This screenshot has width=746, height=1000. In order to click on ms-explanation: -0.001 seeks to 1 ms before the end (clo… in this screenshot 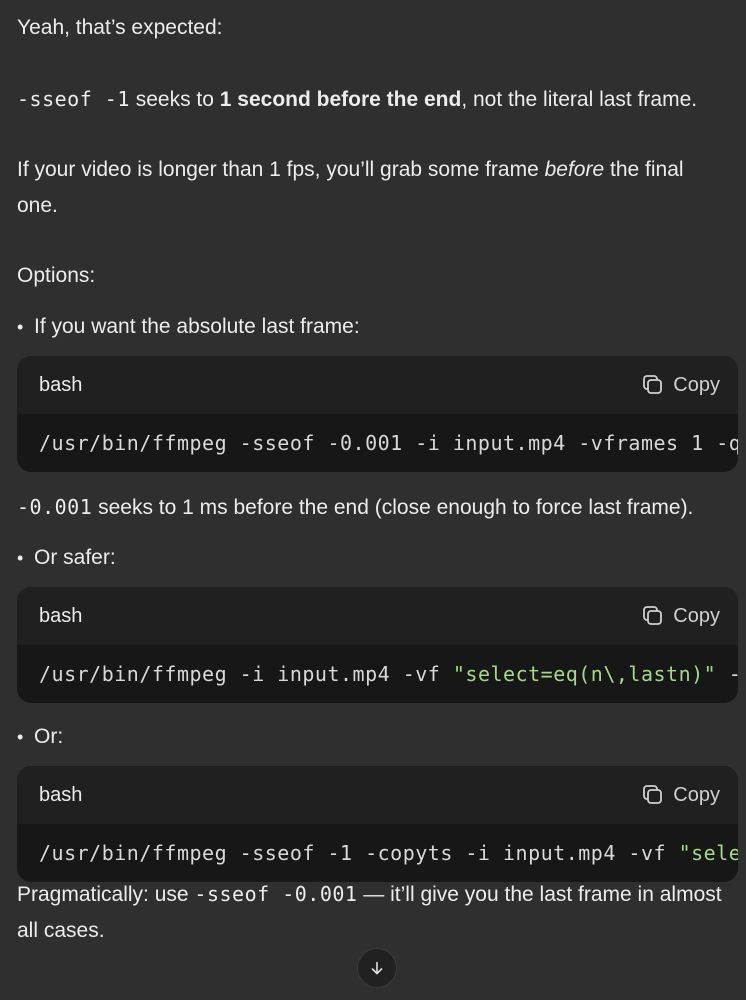, I will do `click(355, 507)`.